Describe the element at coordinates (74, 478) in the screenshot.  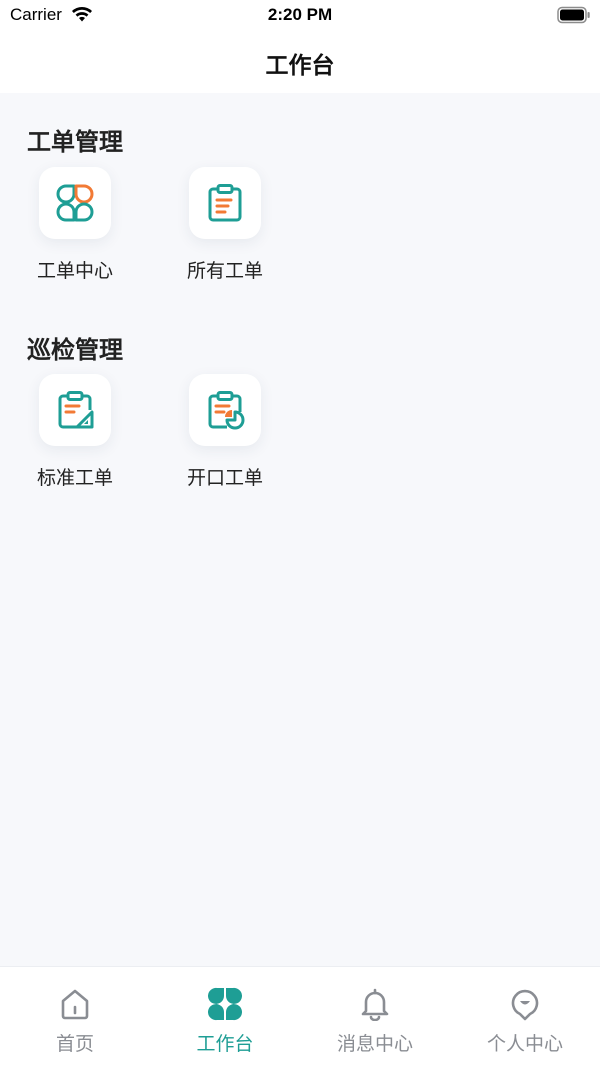
I see `standard-work-order-label: 标准工单` at that location.